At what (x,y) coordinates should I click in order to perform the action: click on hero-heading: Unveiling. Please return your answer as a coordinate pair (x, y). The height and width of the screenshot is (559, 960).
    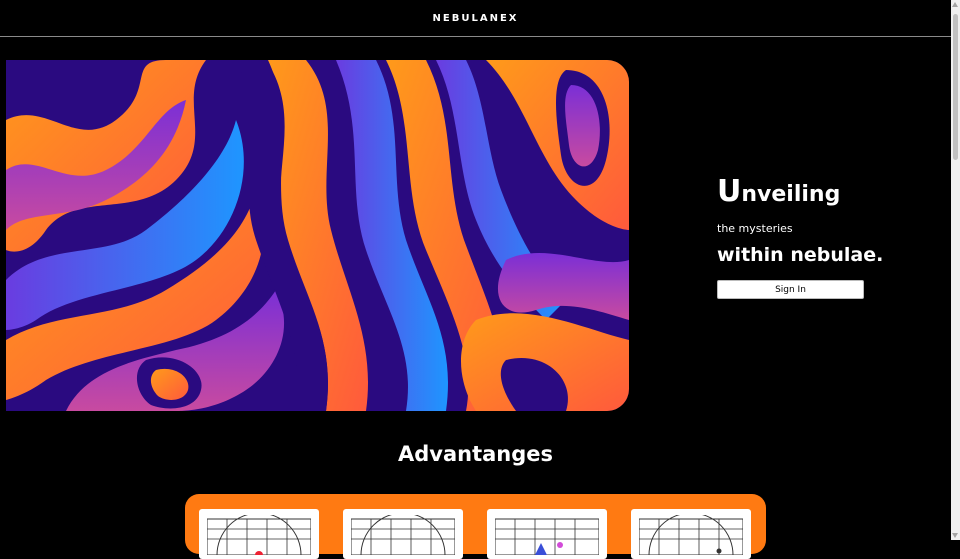
    Looking at the image, I should click on (797, 193).